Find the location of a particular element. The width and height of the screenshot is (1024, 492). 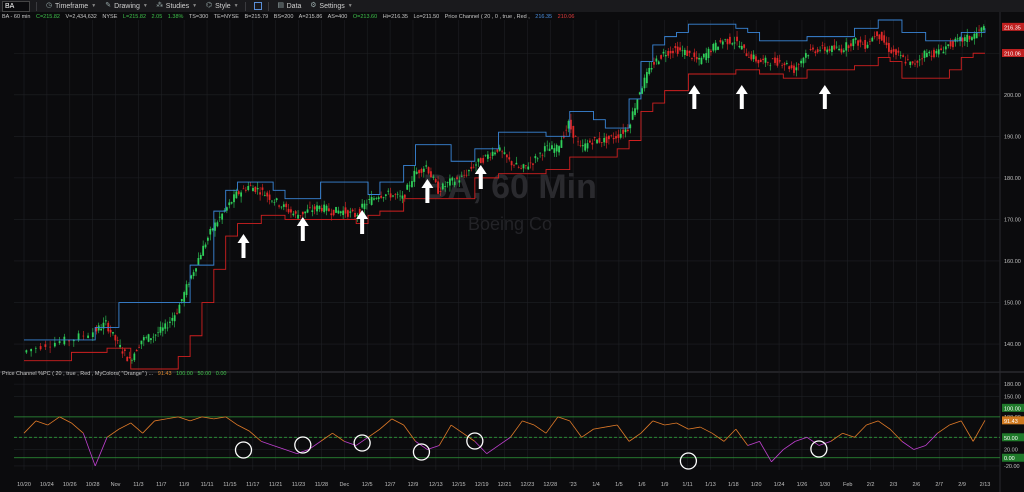

style-label: Style is located at coordinates (223, 6).